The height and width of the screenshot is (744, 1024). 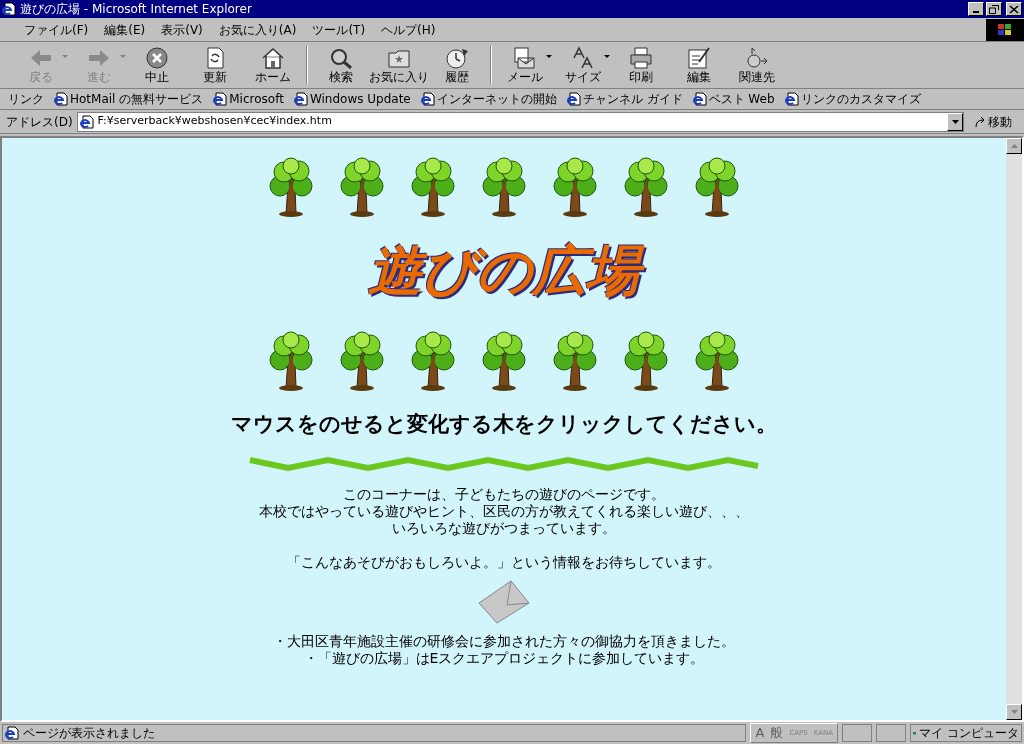 I want to click on font-size-icon, so click(x=583, y=57).